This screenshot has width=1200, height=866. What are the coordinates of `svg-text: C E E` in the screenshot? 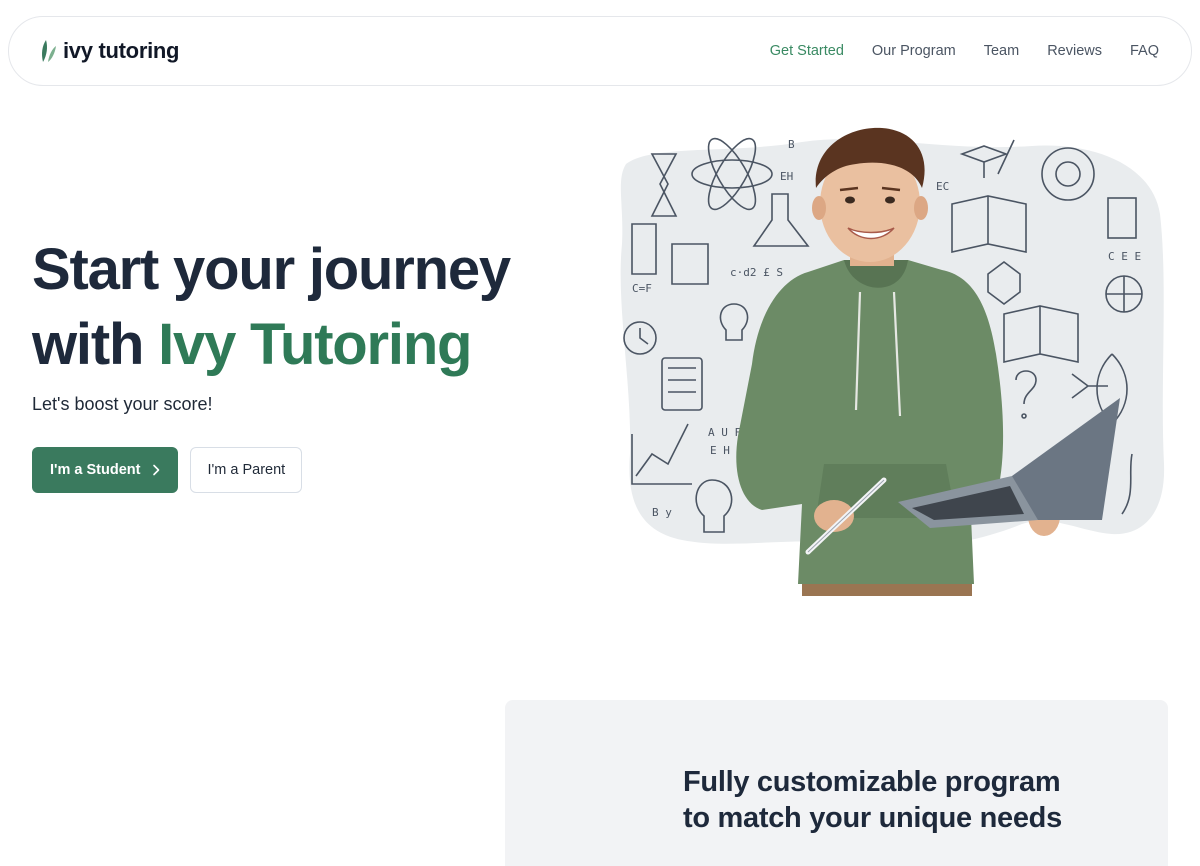 It's located at (1124, 256).